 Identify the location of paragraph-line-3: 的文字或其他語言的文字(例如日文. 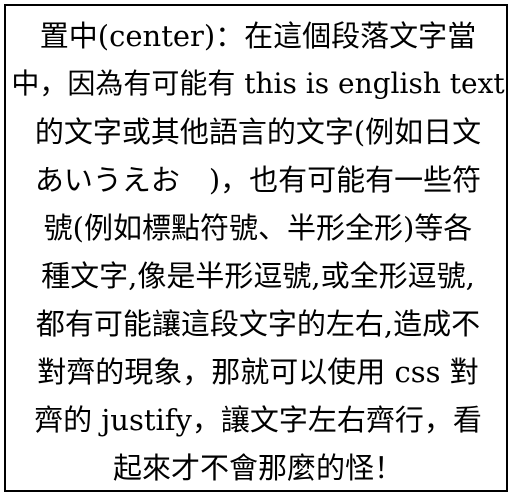
(258, 132).